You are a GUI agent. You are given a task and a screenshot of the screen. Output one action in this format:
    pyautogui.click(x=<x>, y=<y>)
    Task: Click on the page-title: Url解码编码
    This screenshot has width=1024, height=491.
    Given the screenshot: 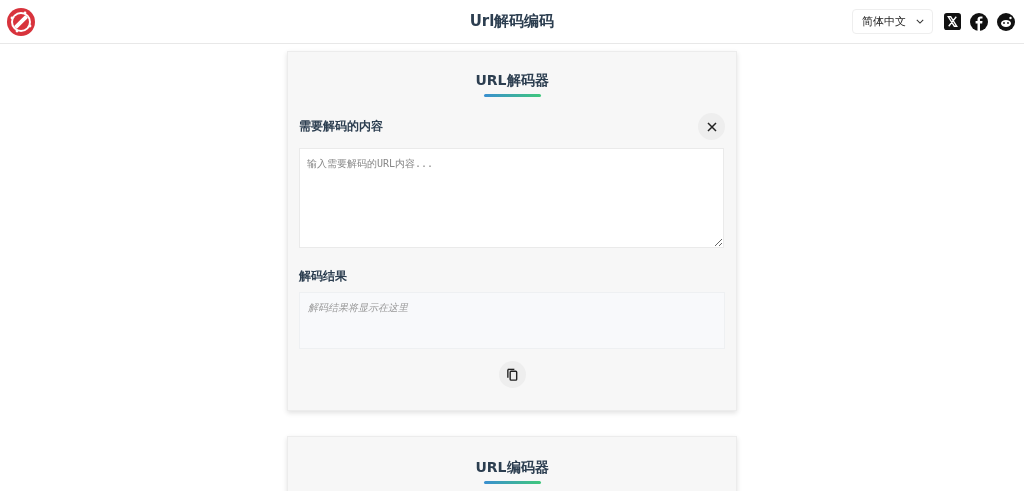 What is the action you would take?
    pyautogui.click(x=512, y=21)
    